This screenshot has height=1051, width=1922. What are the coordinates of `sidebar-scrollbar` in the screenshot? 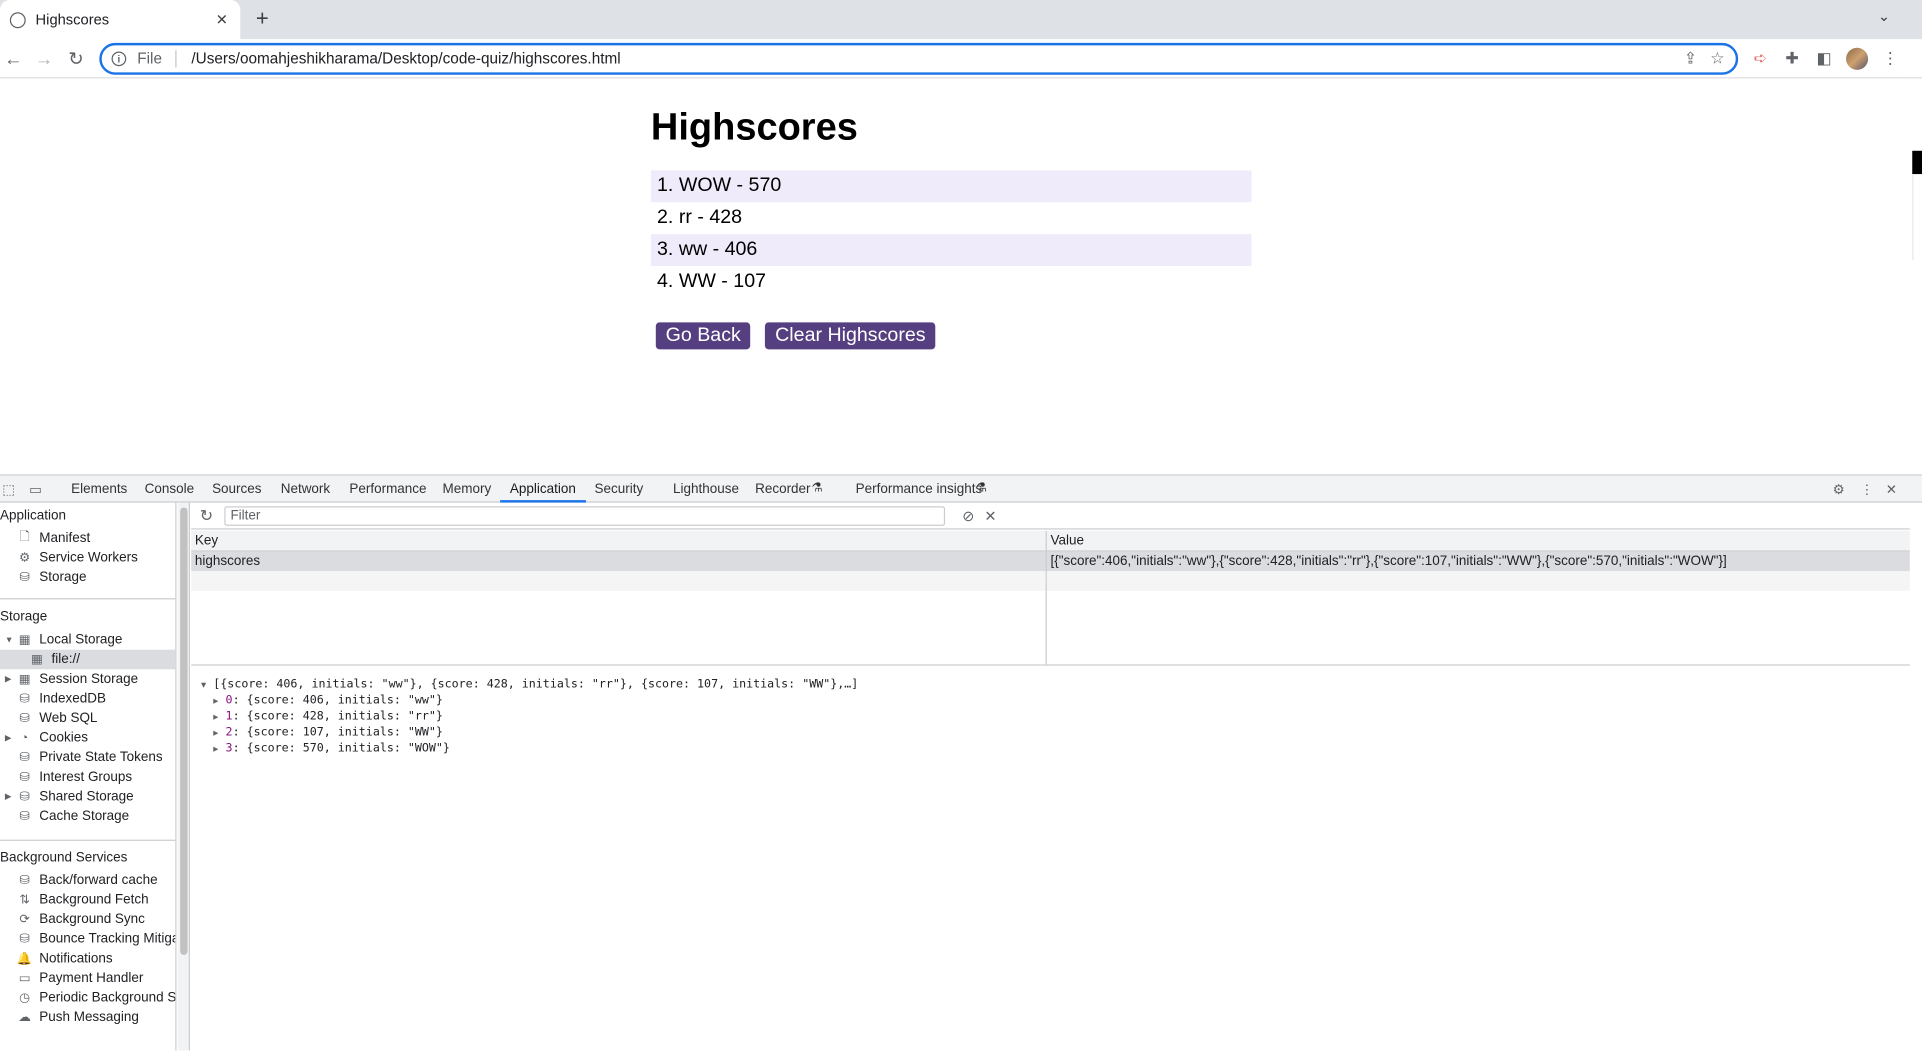 It's located at (183, 776).